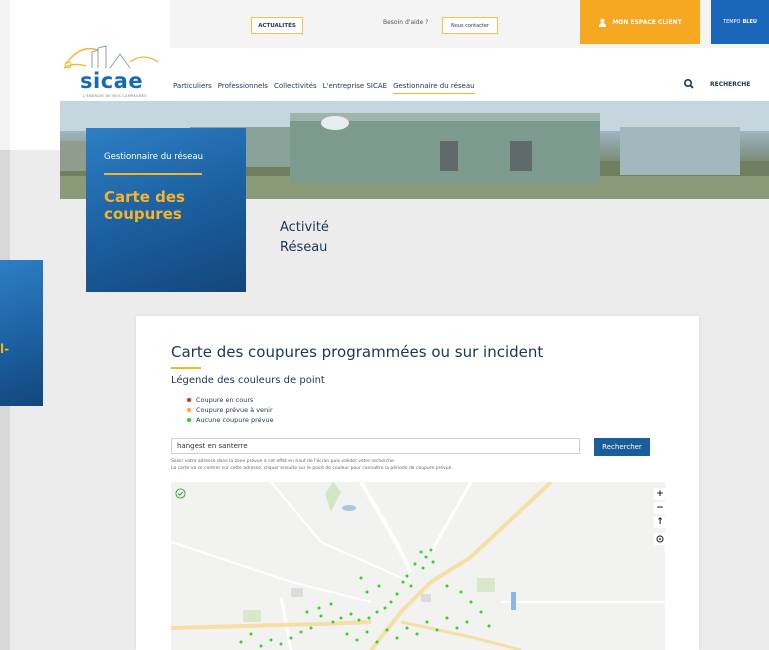 Image resolution: width=769 pixels, height=650 pixels. Describe the element at coordinates (115, 96) in the screenshot. I see `brand-tagline: L'ÉNERGIE DE NOS CAMPAGNES` at that location.